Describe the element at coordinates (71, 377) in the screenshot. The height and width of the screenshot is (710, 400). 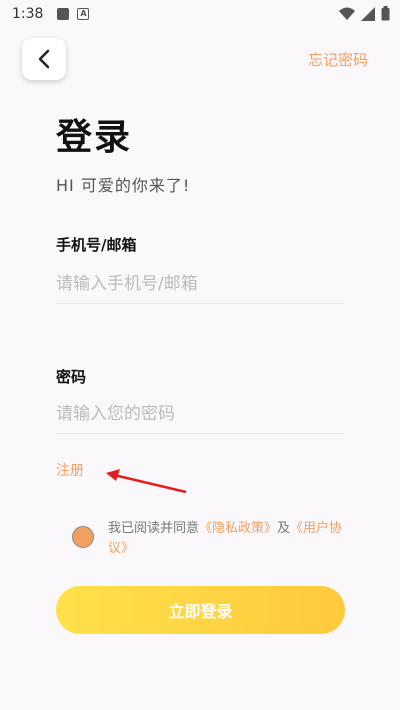
I see `password-field-label: 密码` at that location.